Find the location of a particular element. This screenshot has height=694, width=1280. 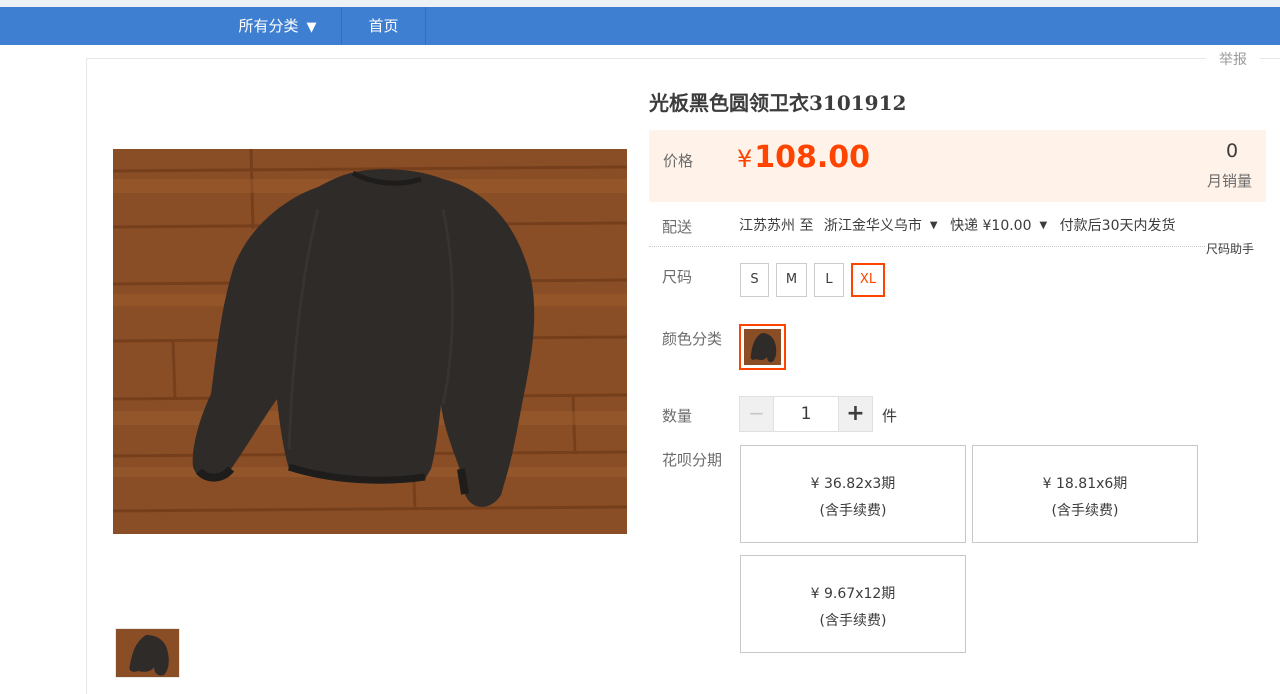

price-value-wrap: ¥108.00 is located at coordinates (803, 157).